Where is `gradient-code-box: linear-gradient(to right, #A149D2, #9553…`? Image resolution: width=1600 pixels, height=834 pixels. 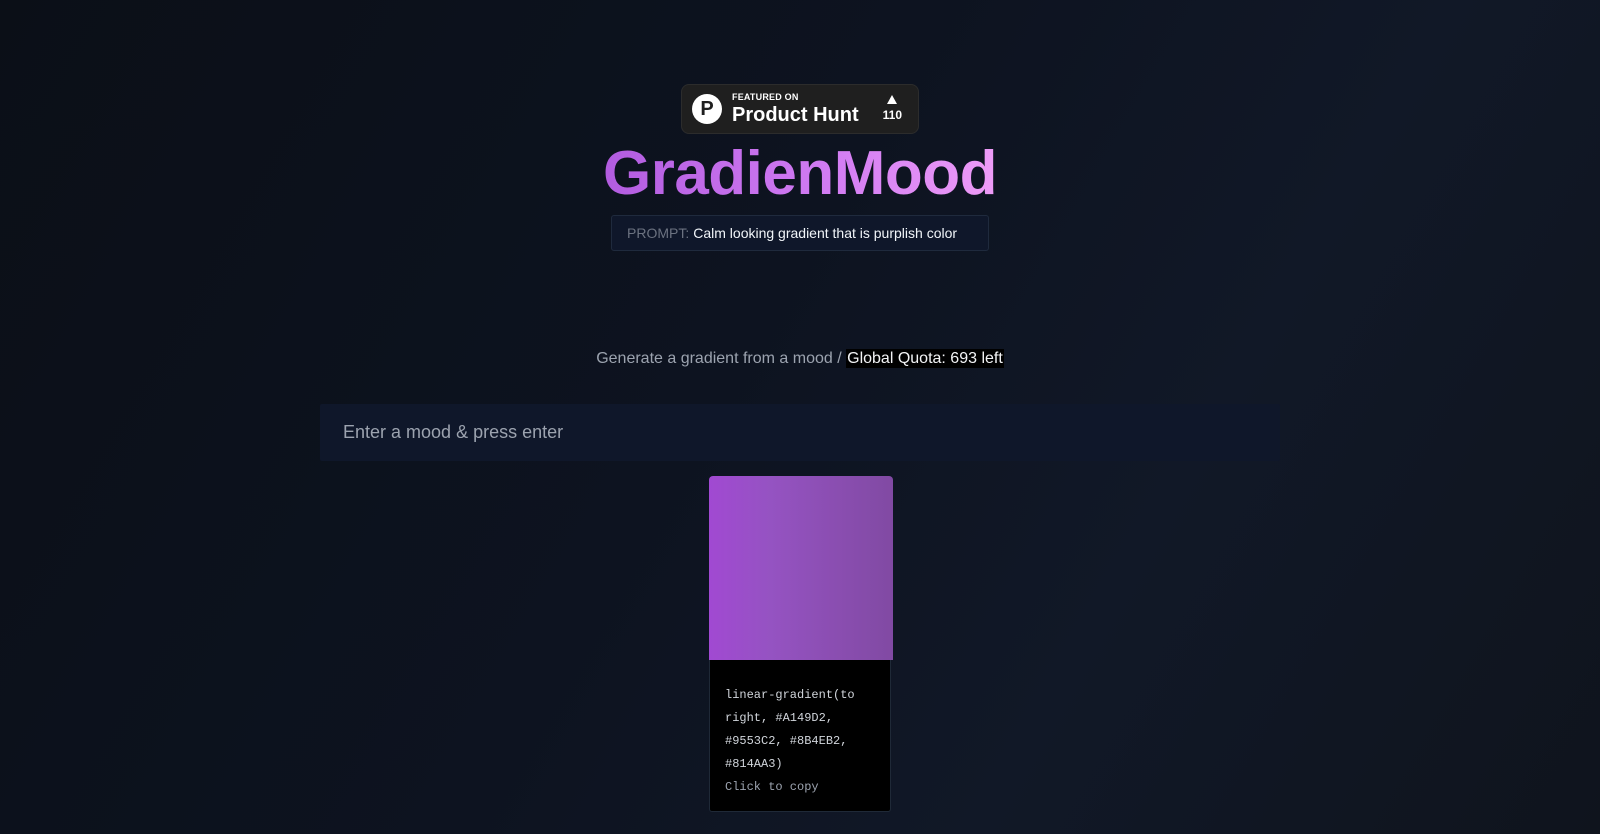 gradient-code-box: linear-gradient(to right, #A149D2, #9553… is located at coordinates (800, 736).